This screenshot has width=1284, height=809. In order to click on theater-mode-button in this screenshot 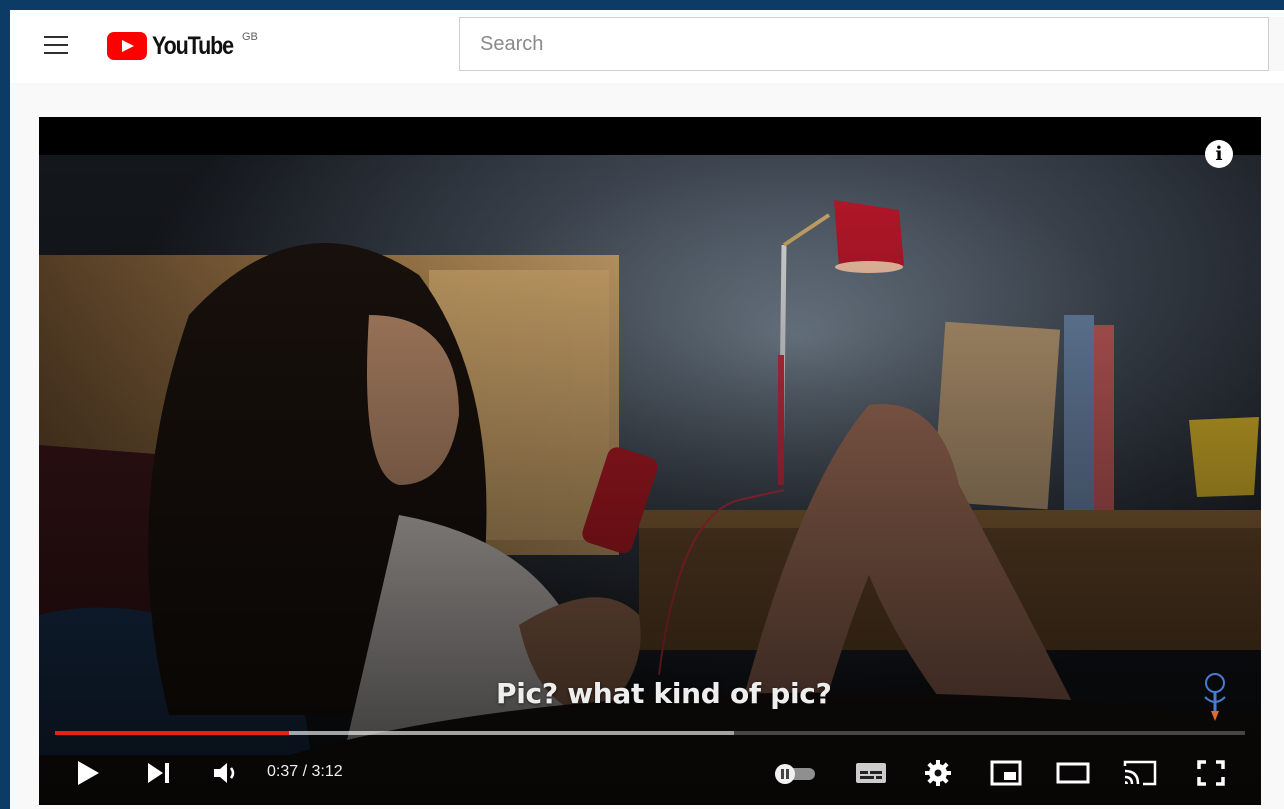, I will do `click(1073, 773)`.